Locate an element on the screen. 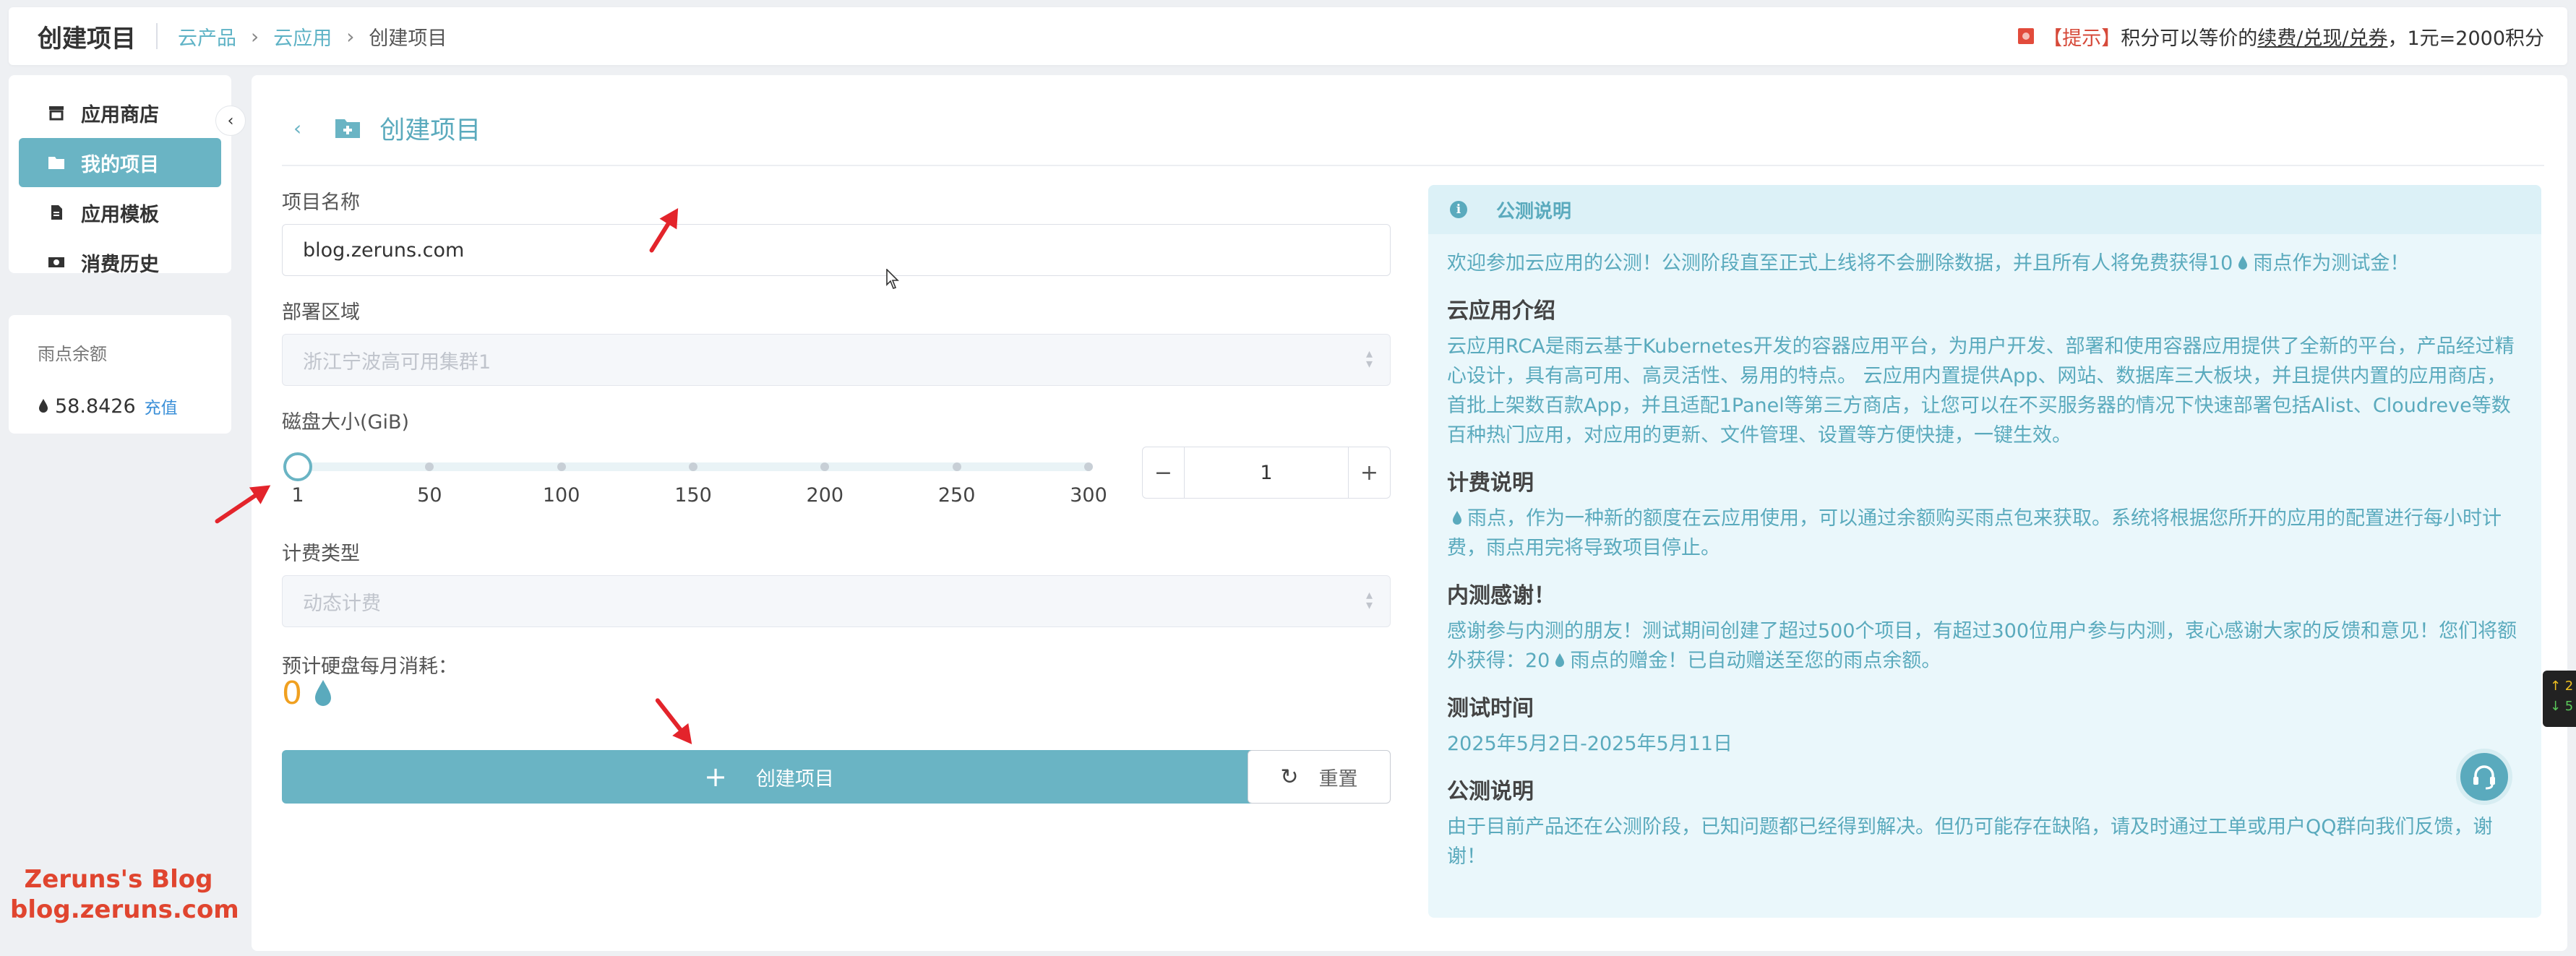 This screenshot has width=2576, height=956. section-text-thanks-end: 雨点的赠金！已自动赠送至您的雨点余额。 is located at coordinates (1755, 661).